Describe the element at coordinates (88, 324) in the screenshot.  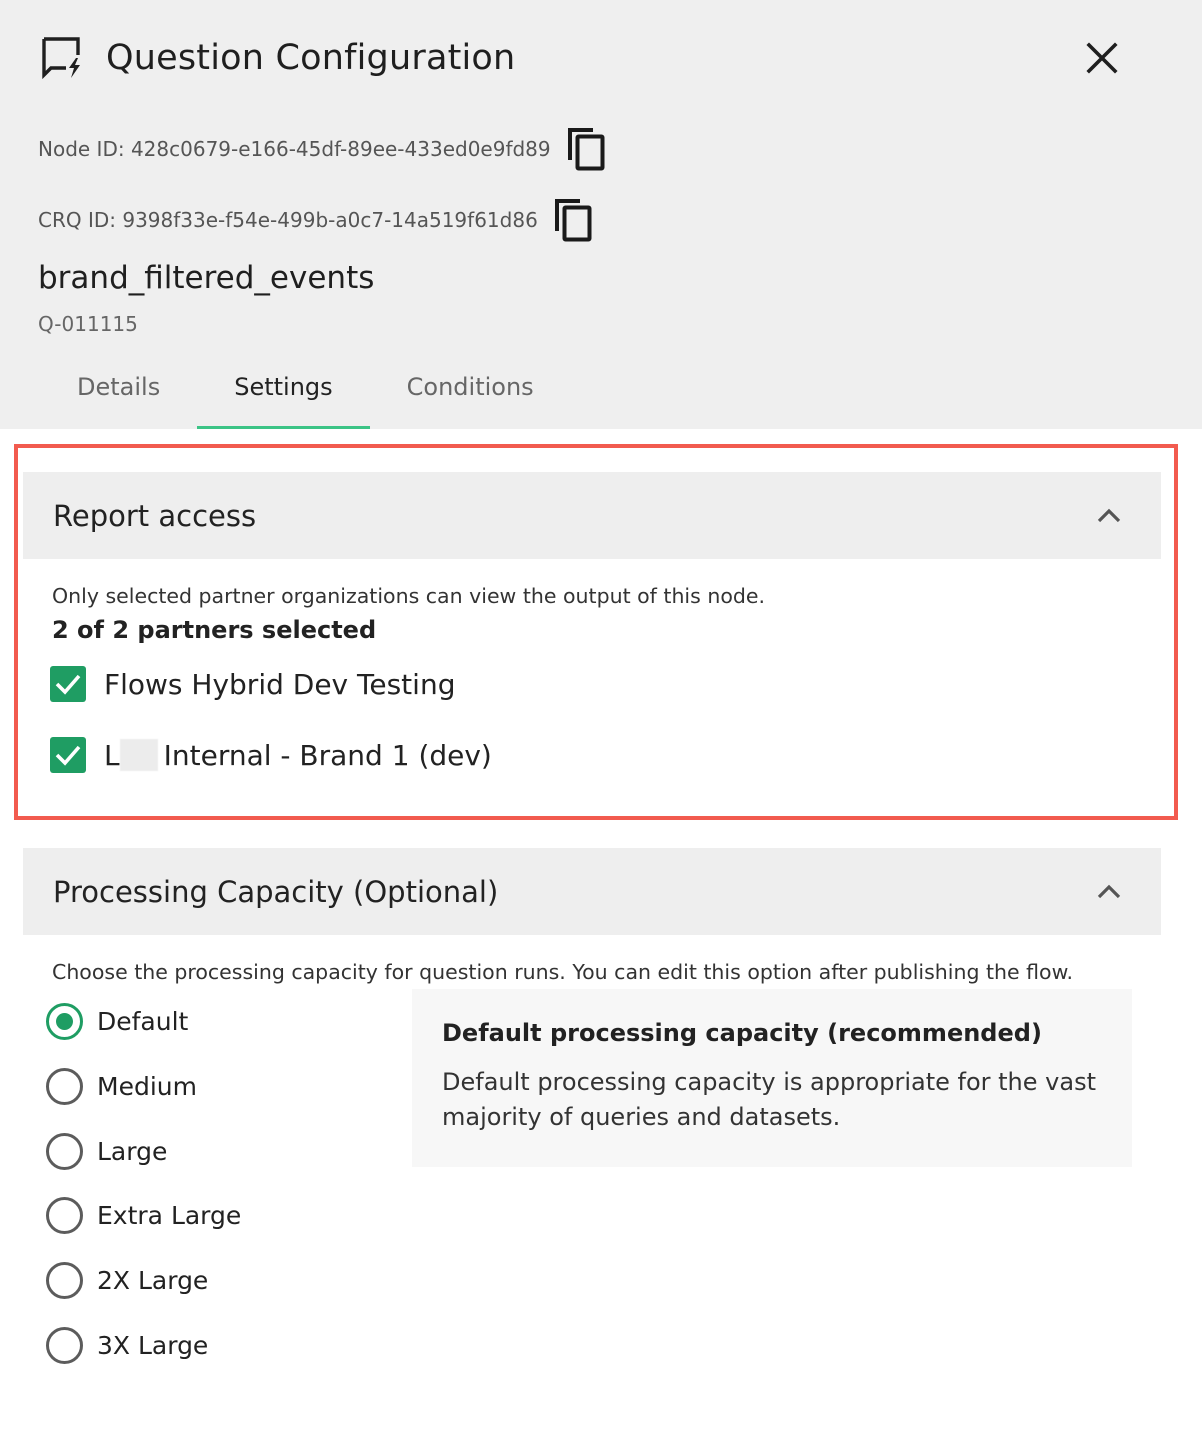
I see `question-code: Q-011115` at that location.